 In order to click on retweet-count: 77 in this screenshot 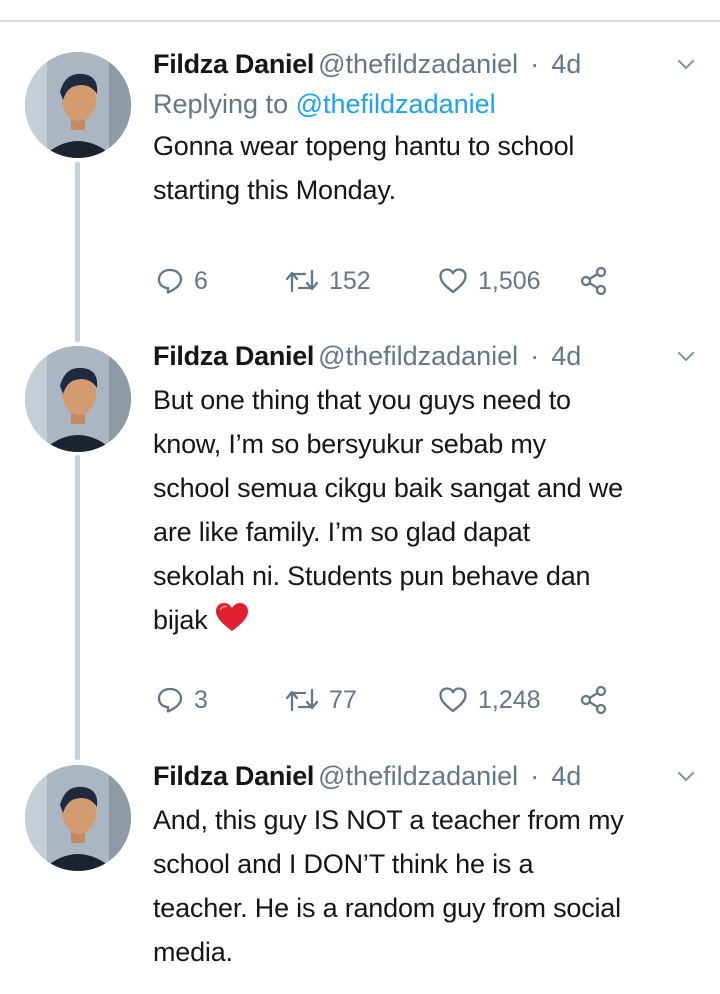, I will do `click(343, 699)`.